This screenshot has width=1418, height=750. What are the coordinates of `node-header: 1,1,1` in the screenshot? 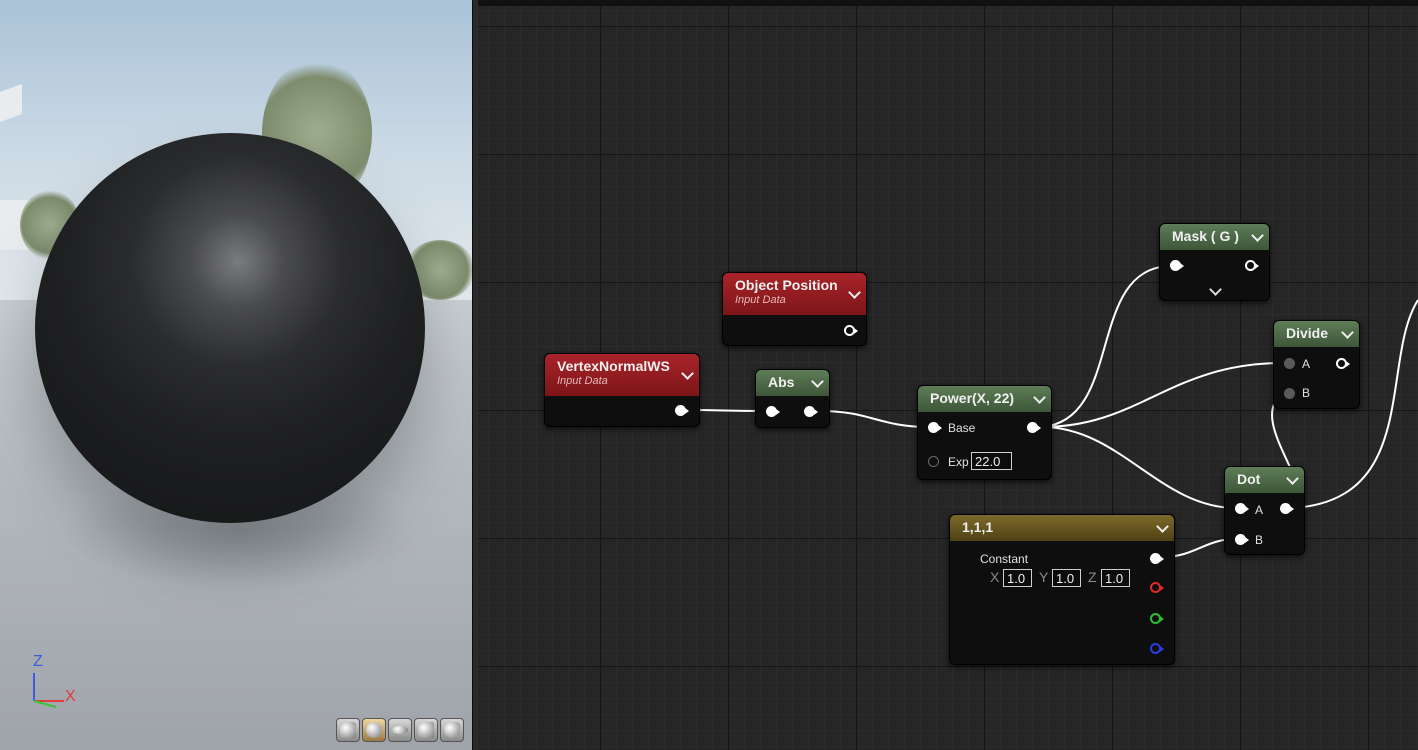 It's located at (1062, 528).